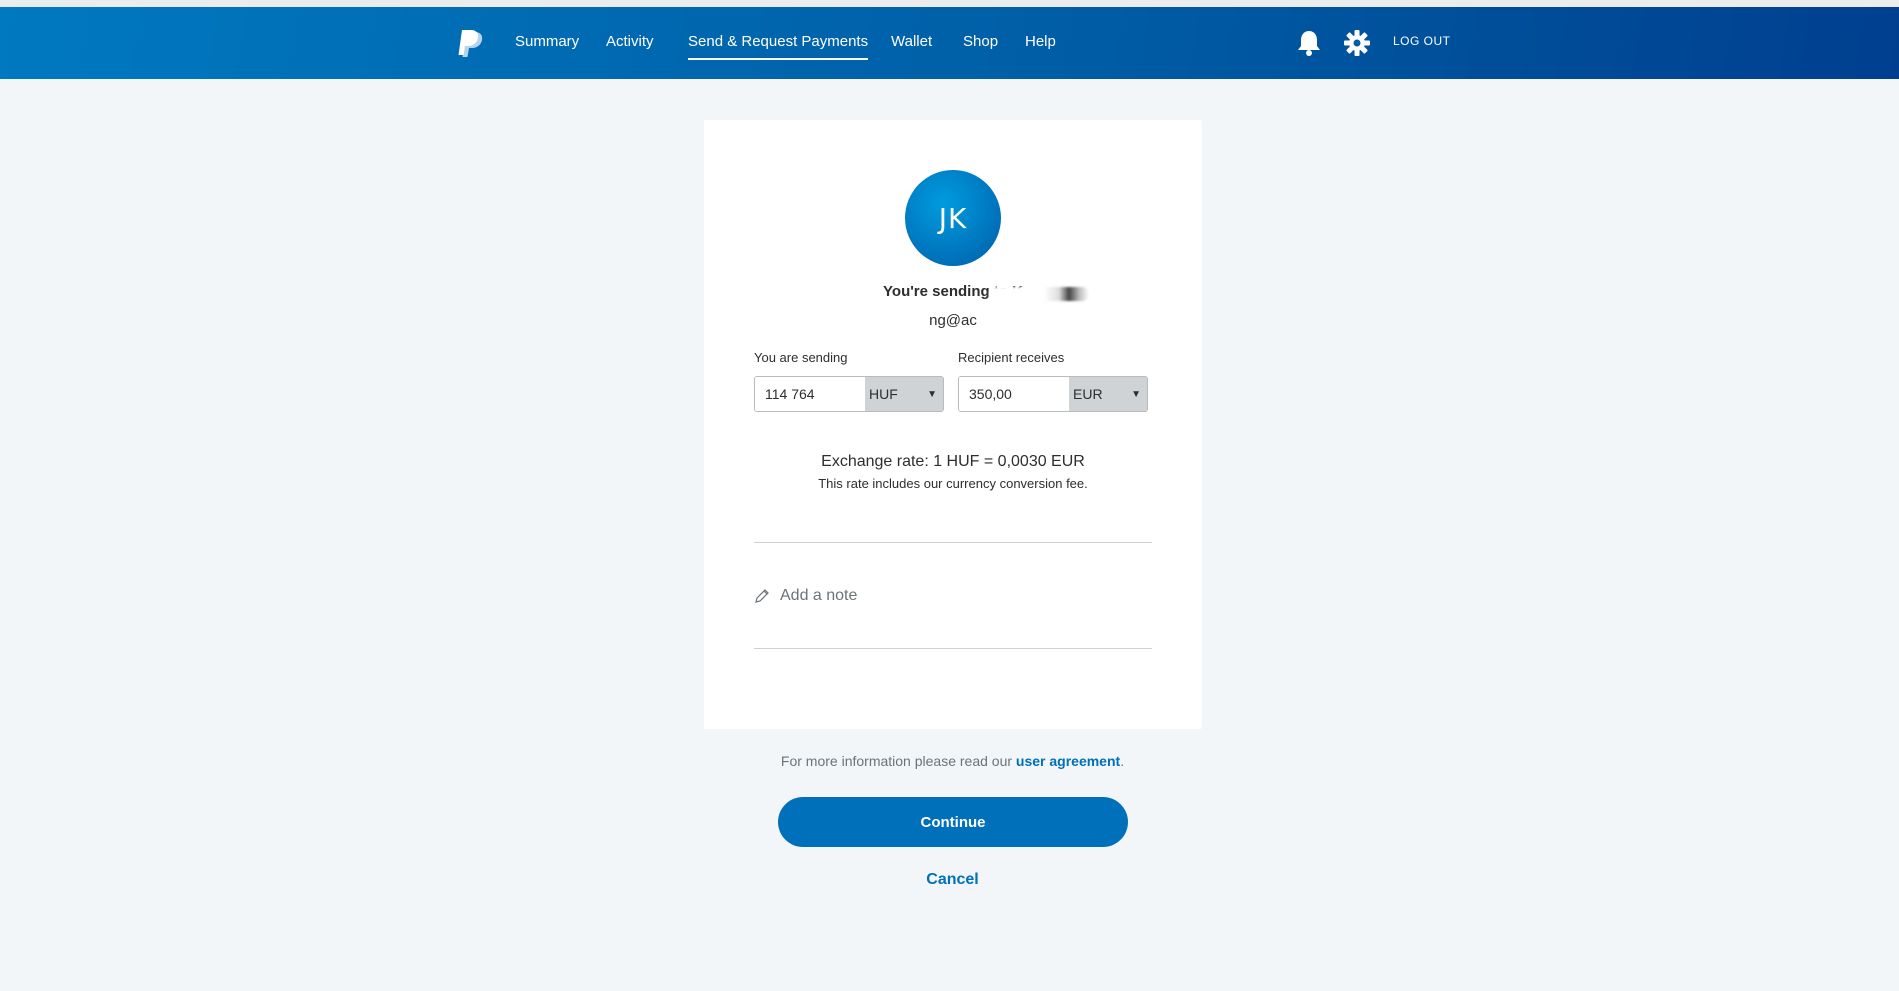 Image resolution: width=1899 pixels, height=991 pixels. What do you see at coordinates (949, 880) in the screenshot?
I see `cancel-link: Cancel` at bounding box center [949, 880].